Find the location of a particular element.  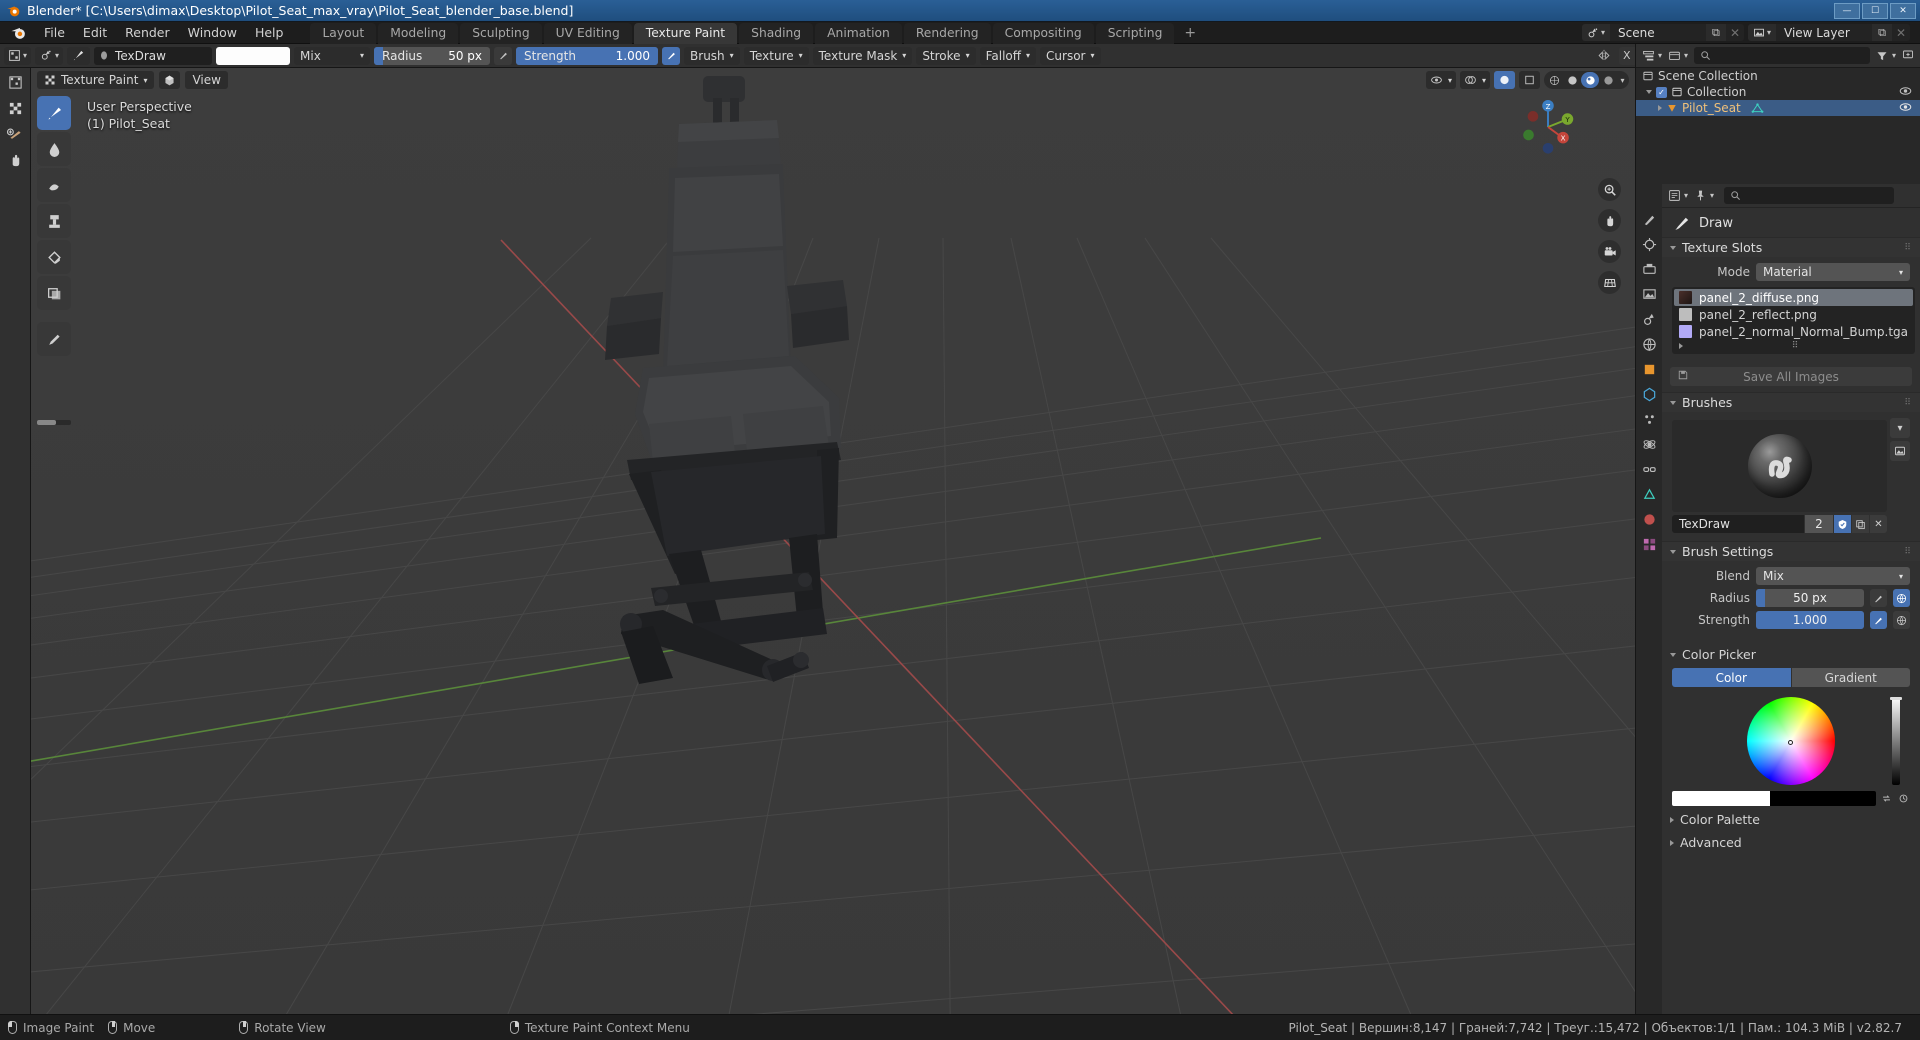

brush-tool-icon is located at coordinates (79, 55).